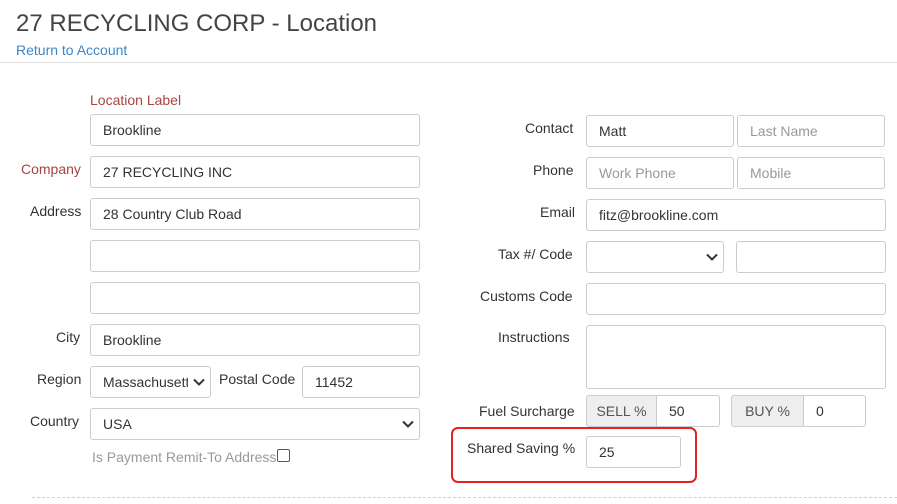 Image resolution: width=897 pixels, height=504 pixels. I want to click on postal-code-input, so click(361, 382).